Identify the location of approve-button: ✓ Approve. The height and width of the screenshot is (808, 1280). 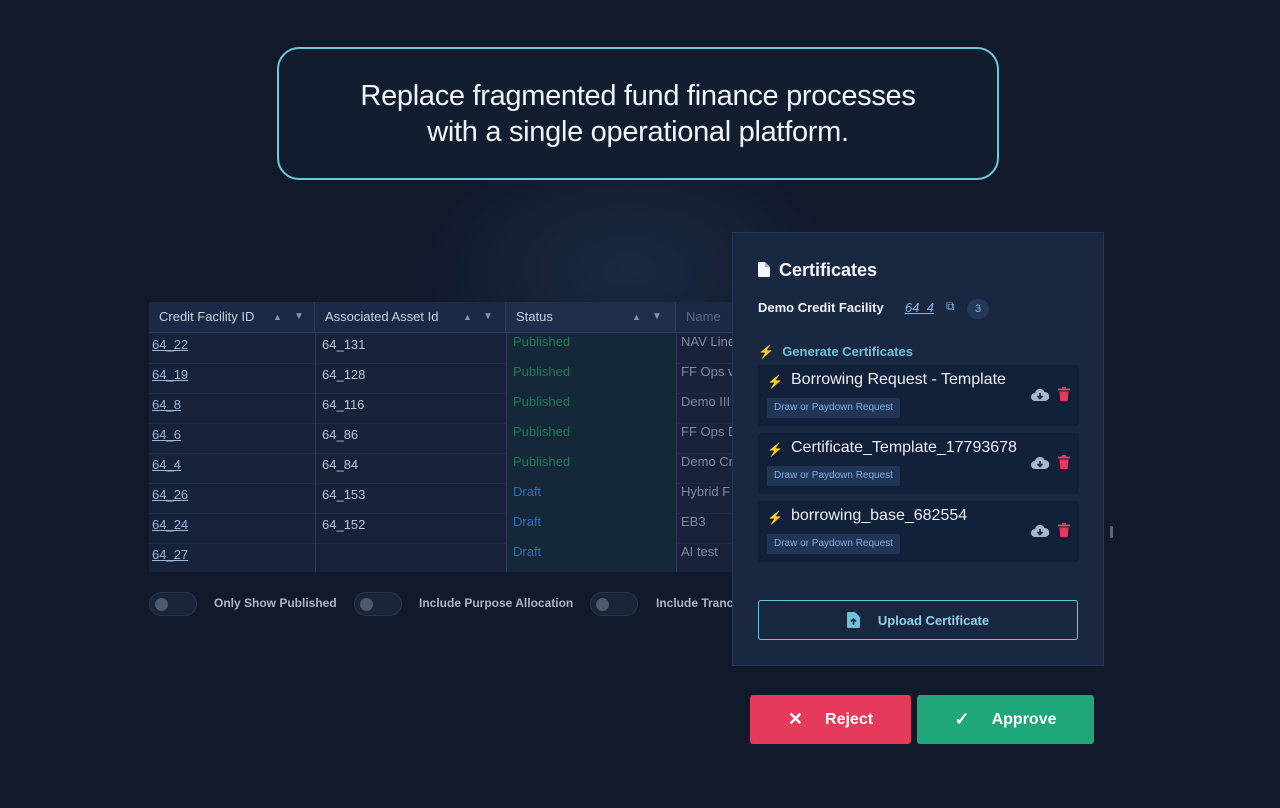
(1005, 719).